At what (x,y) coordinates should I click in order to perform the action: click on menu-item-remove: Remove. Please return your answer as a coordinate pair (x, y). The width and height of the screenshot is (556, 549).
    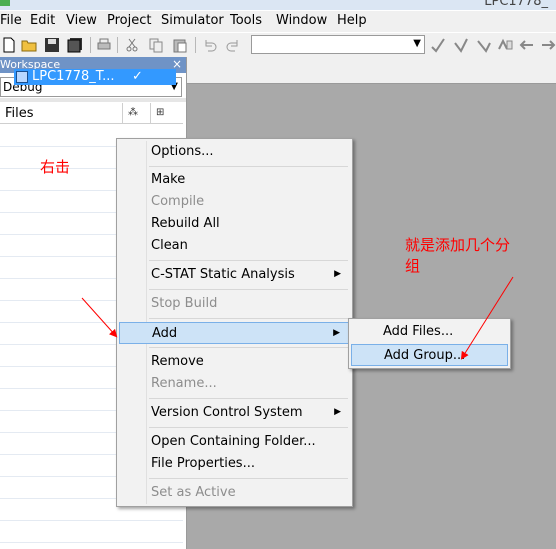
    Looking at the image, I should click on (234, 362).